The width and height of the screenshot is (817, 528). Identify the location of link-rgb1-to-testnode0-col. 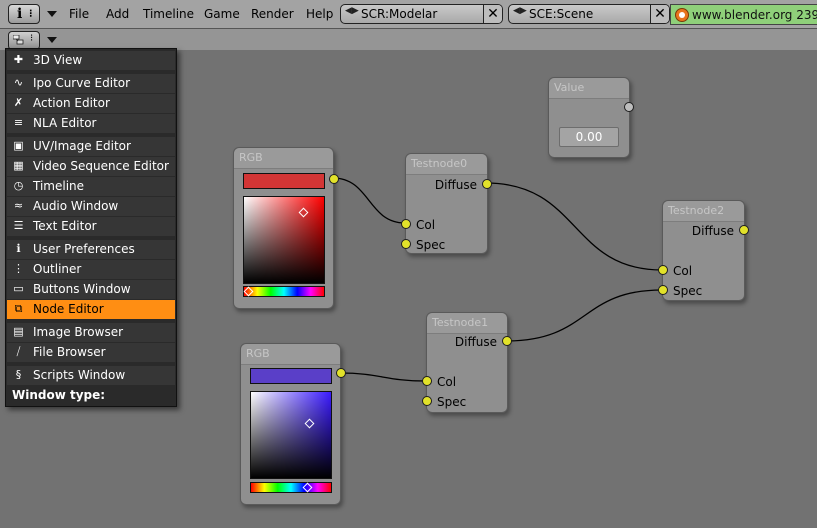
(369, 200).